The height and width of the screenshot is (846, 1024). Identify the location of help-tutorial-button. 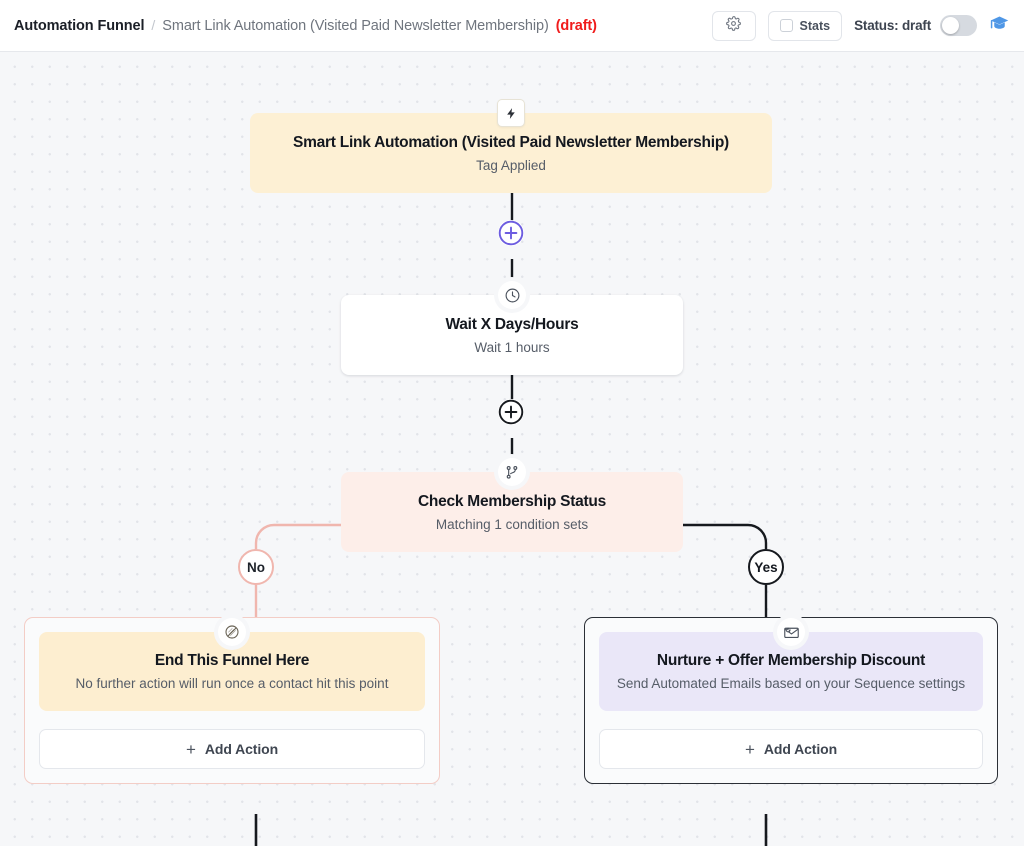
(999, 26).